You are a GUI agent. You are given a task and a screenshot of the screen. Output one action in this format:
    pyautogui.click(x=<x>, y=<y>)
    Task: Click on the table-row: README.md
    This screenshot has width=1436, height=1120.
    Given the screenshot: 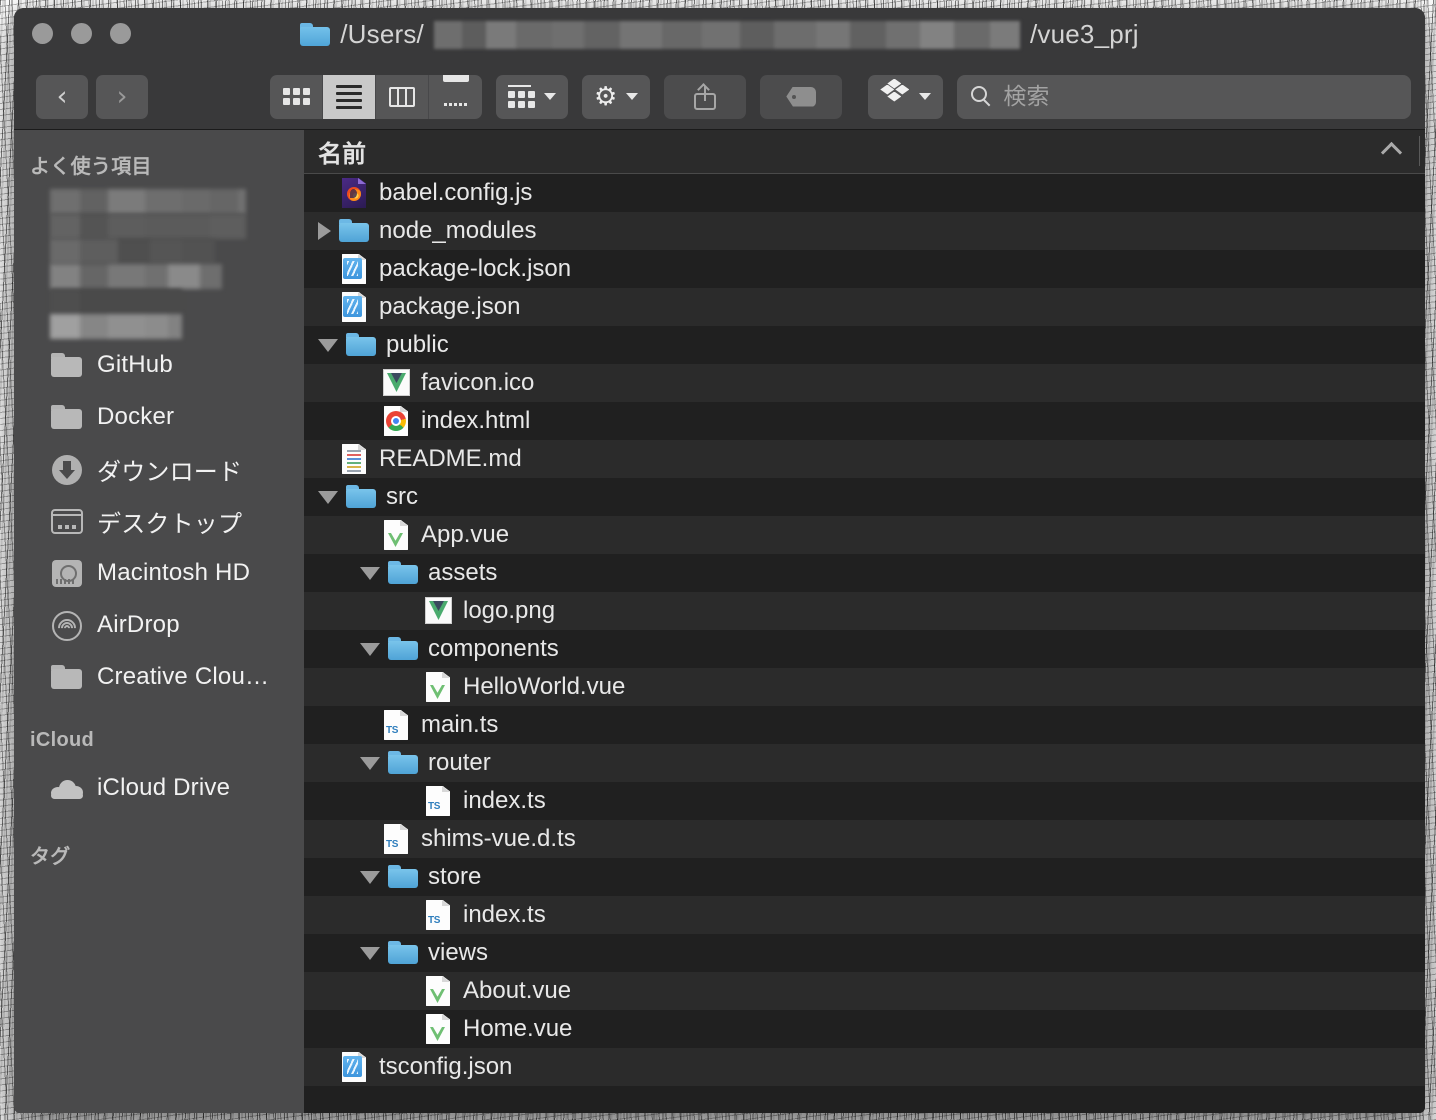 What is the action you would take?
    pyautogui.click(x=864, y=459)
    